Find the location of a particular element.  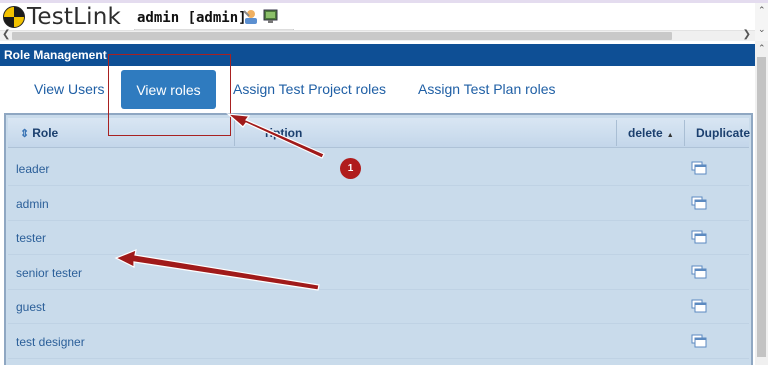

column-header-delete: delete ▲ is located at coordinates (651, 133).